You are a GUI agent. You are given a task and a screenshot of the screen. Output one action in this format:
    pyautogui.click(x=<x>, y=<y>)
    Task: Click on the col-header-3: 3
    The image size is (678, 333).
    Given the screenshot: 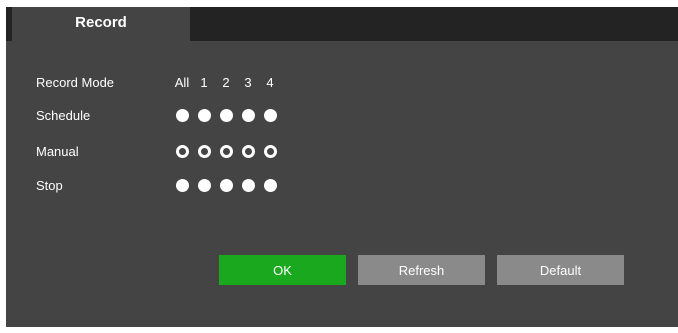 What is the action you would take?
    pyautogui.click(x=248, y=82)
    